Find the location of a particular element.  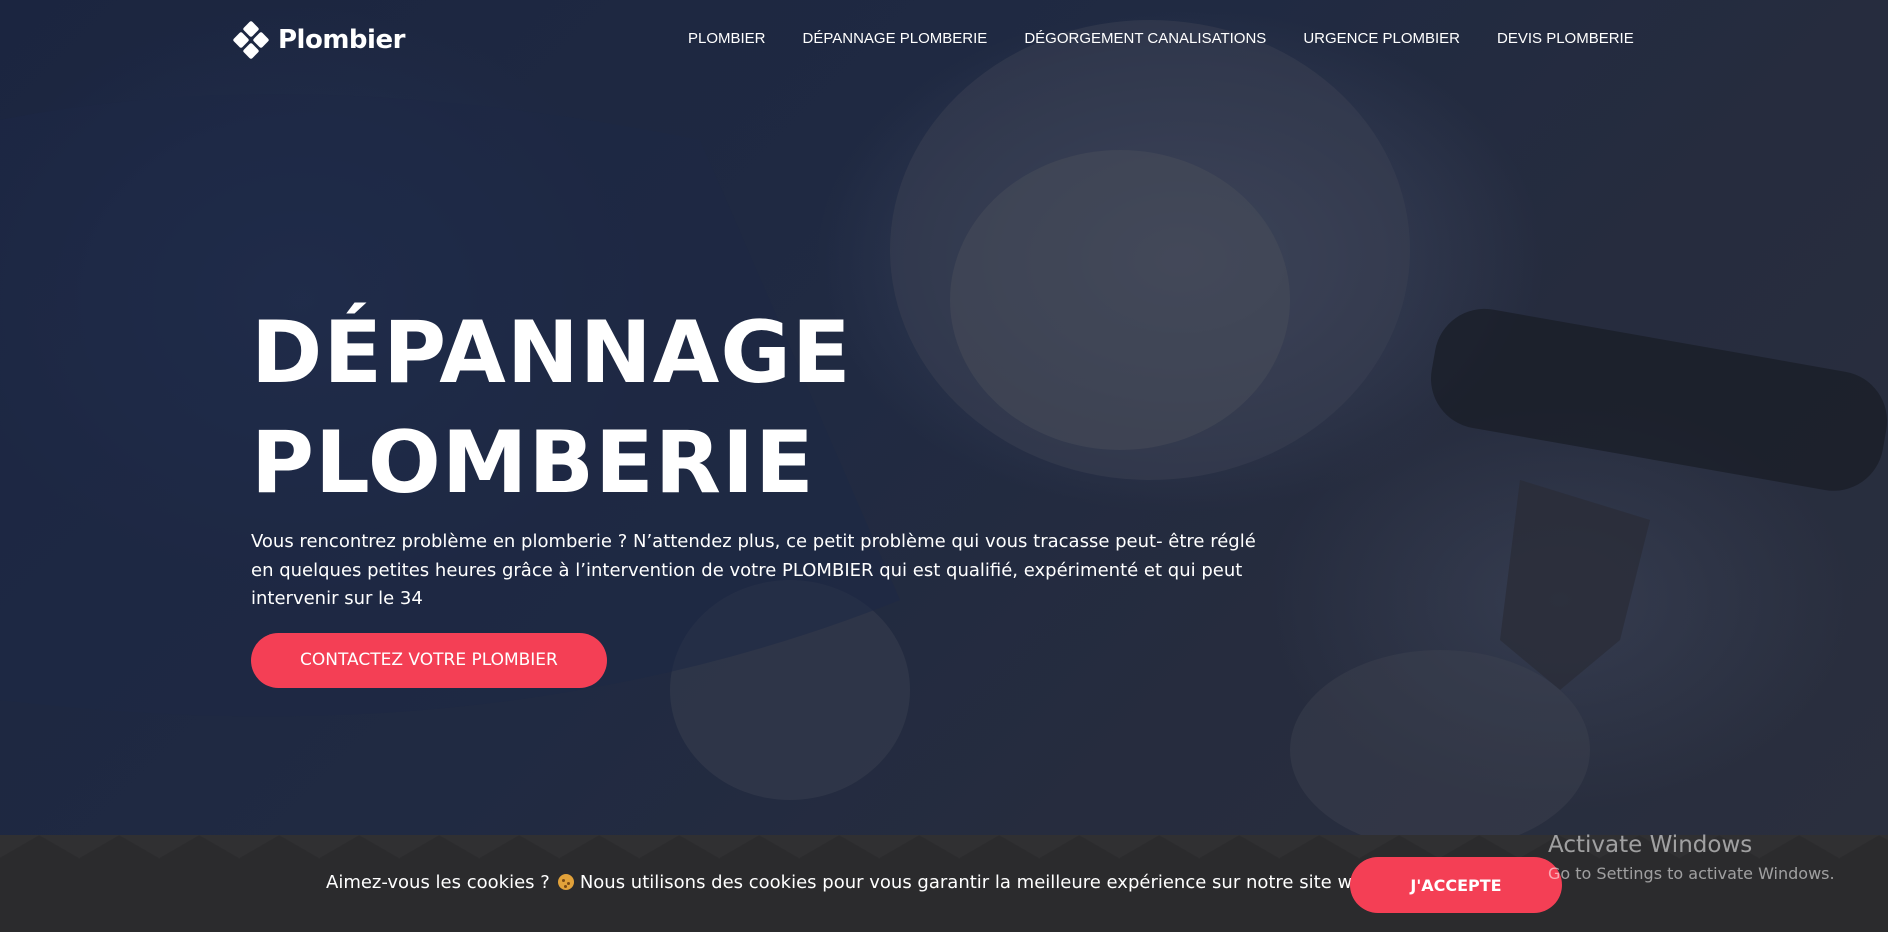

diamond-cluster-icon is located at coordinates (251, 40).